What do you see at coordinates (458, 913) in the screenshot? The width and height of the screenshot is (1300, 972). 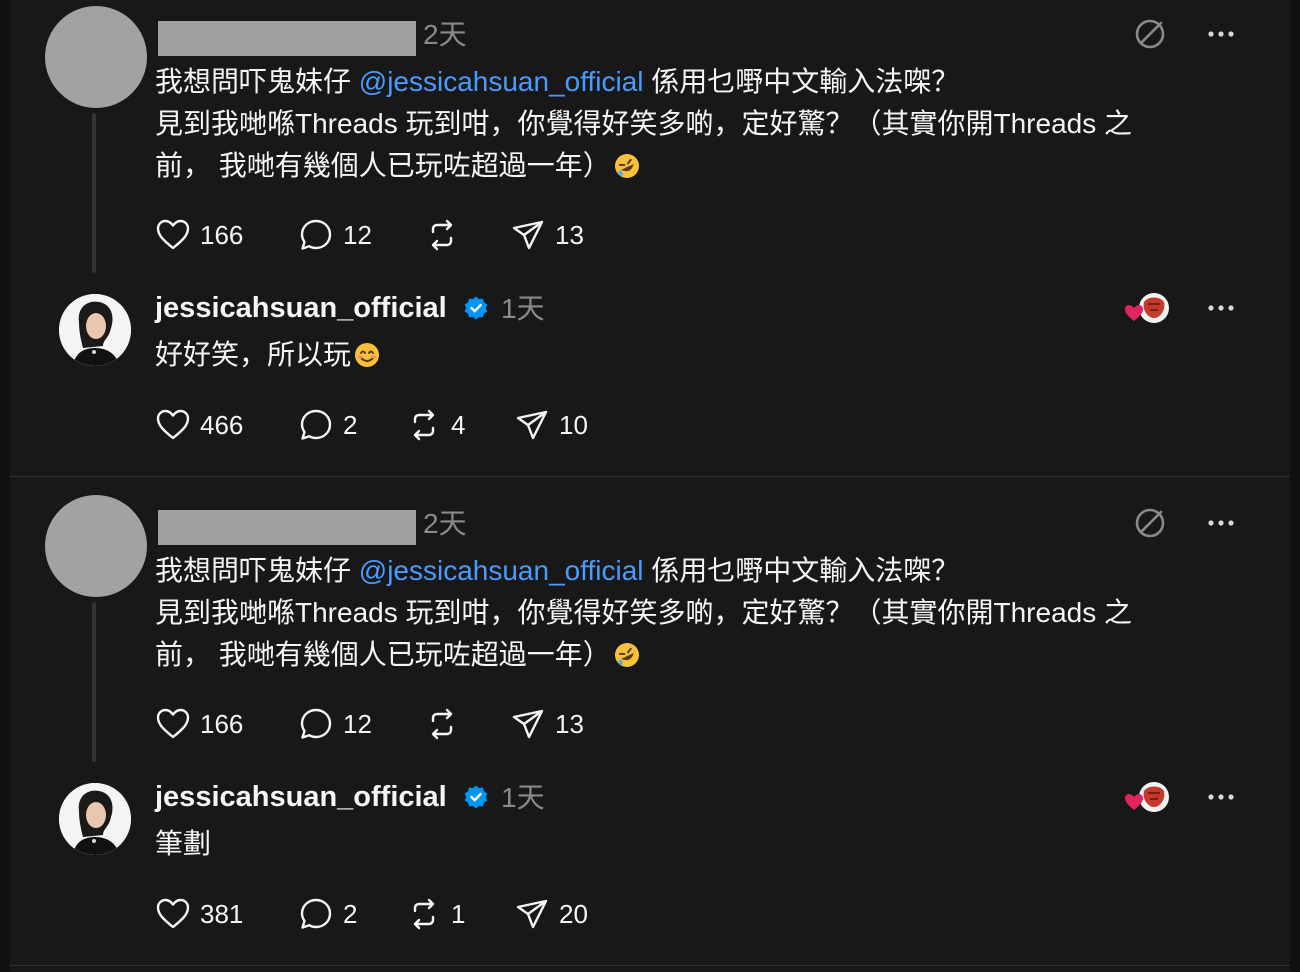 I see `repost-count: 1` at bounding box center [458, 913].